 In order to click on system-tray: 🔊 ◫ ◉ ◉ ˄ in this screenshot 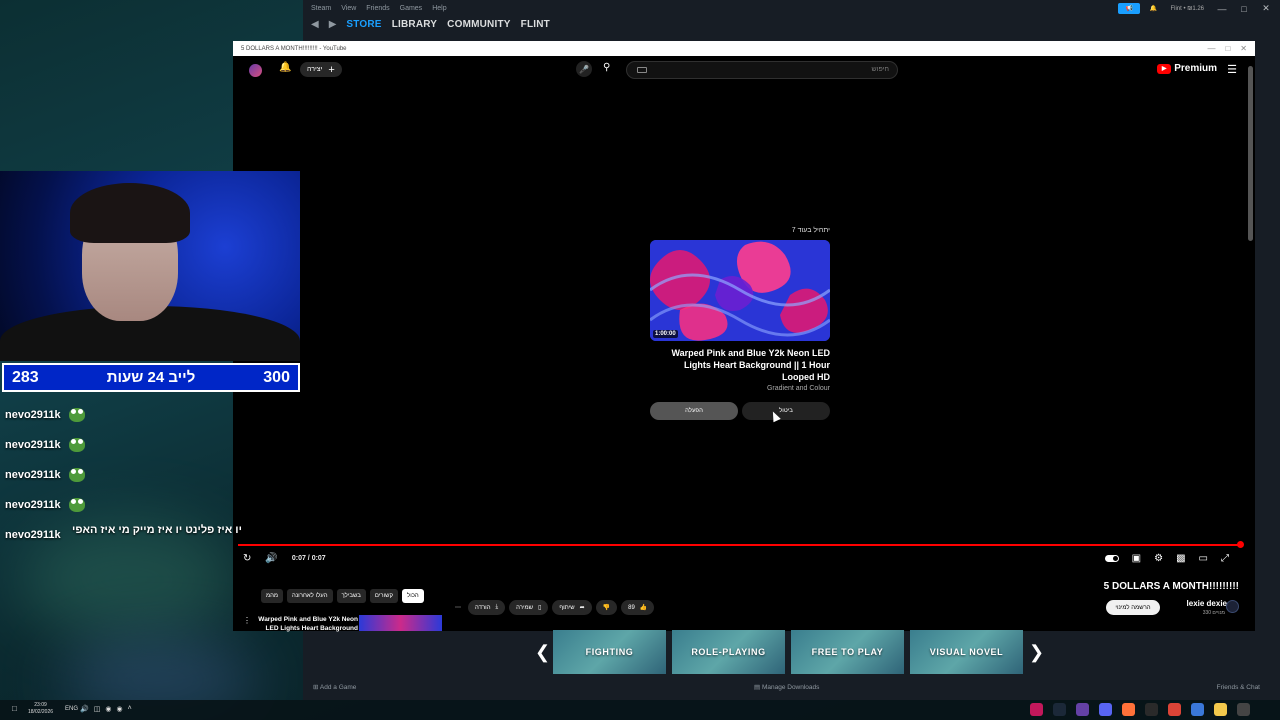, I will do `click(106, 709)`.